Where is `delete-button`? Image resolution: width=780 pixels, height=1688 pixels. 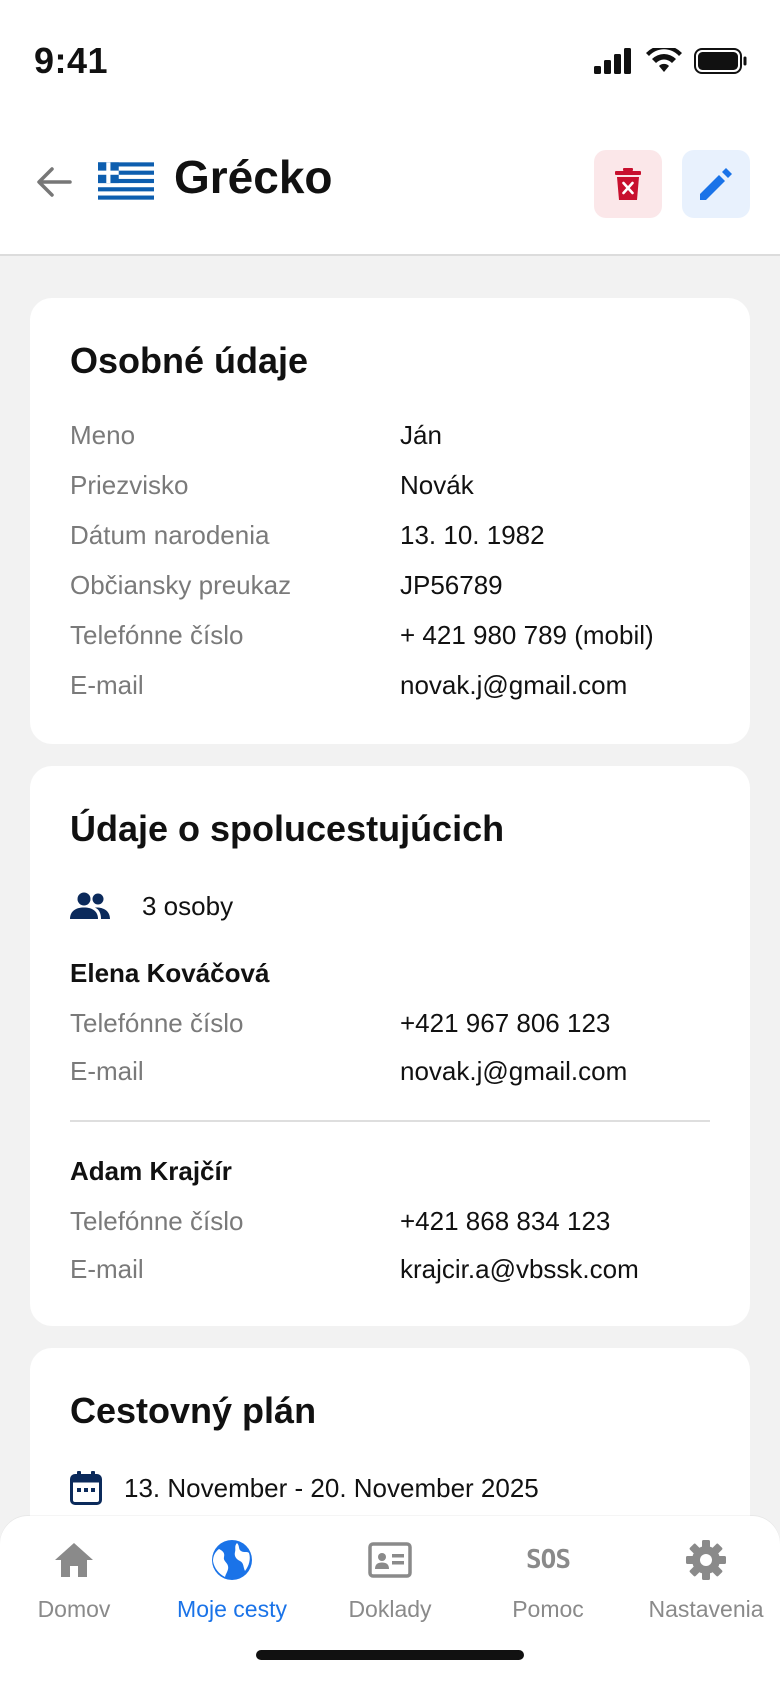 delete-button is located at coordinates (628, 184).